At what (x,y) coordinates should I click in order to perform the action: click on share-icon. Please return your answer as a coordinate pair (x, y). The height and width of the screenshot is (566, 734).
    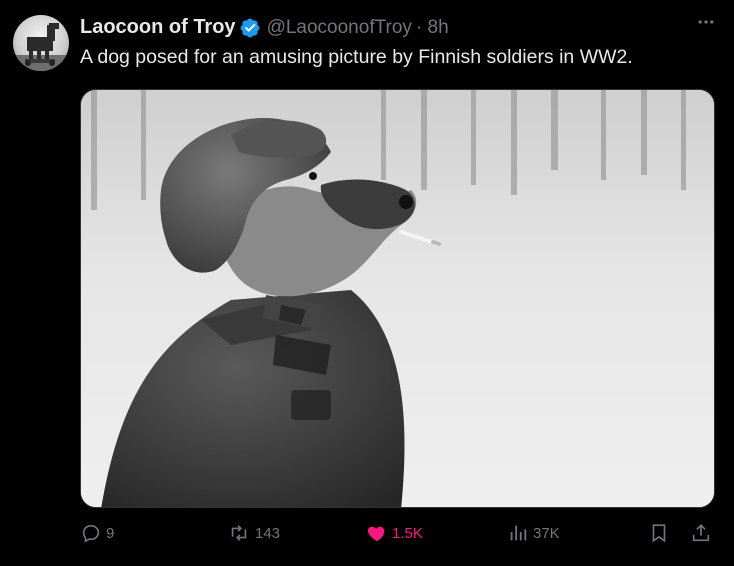
    Looking at the image, I should click on (701, 533).